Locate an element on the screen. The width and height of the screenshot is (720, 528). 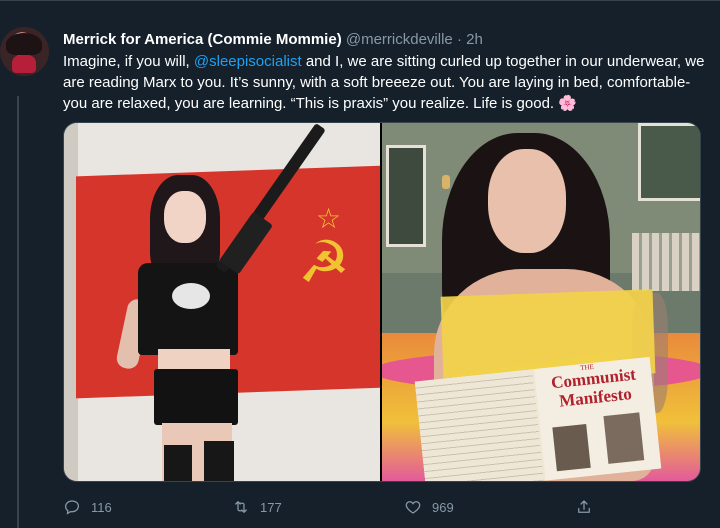
cherry-blossom-emoji: 🌸 is located at coordinates (567, 103).